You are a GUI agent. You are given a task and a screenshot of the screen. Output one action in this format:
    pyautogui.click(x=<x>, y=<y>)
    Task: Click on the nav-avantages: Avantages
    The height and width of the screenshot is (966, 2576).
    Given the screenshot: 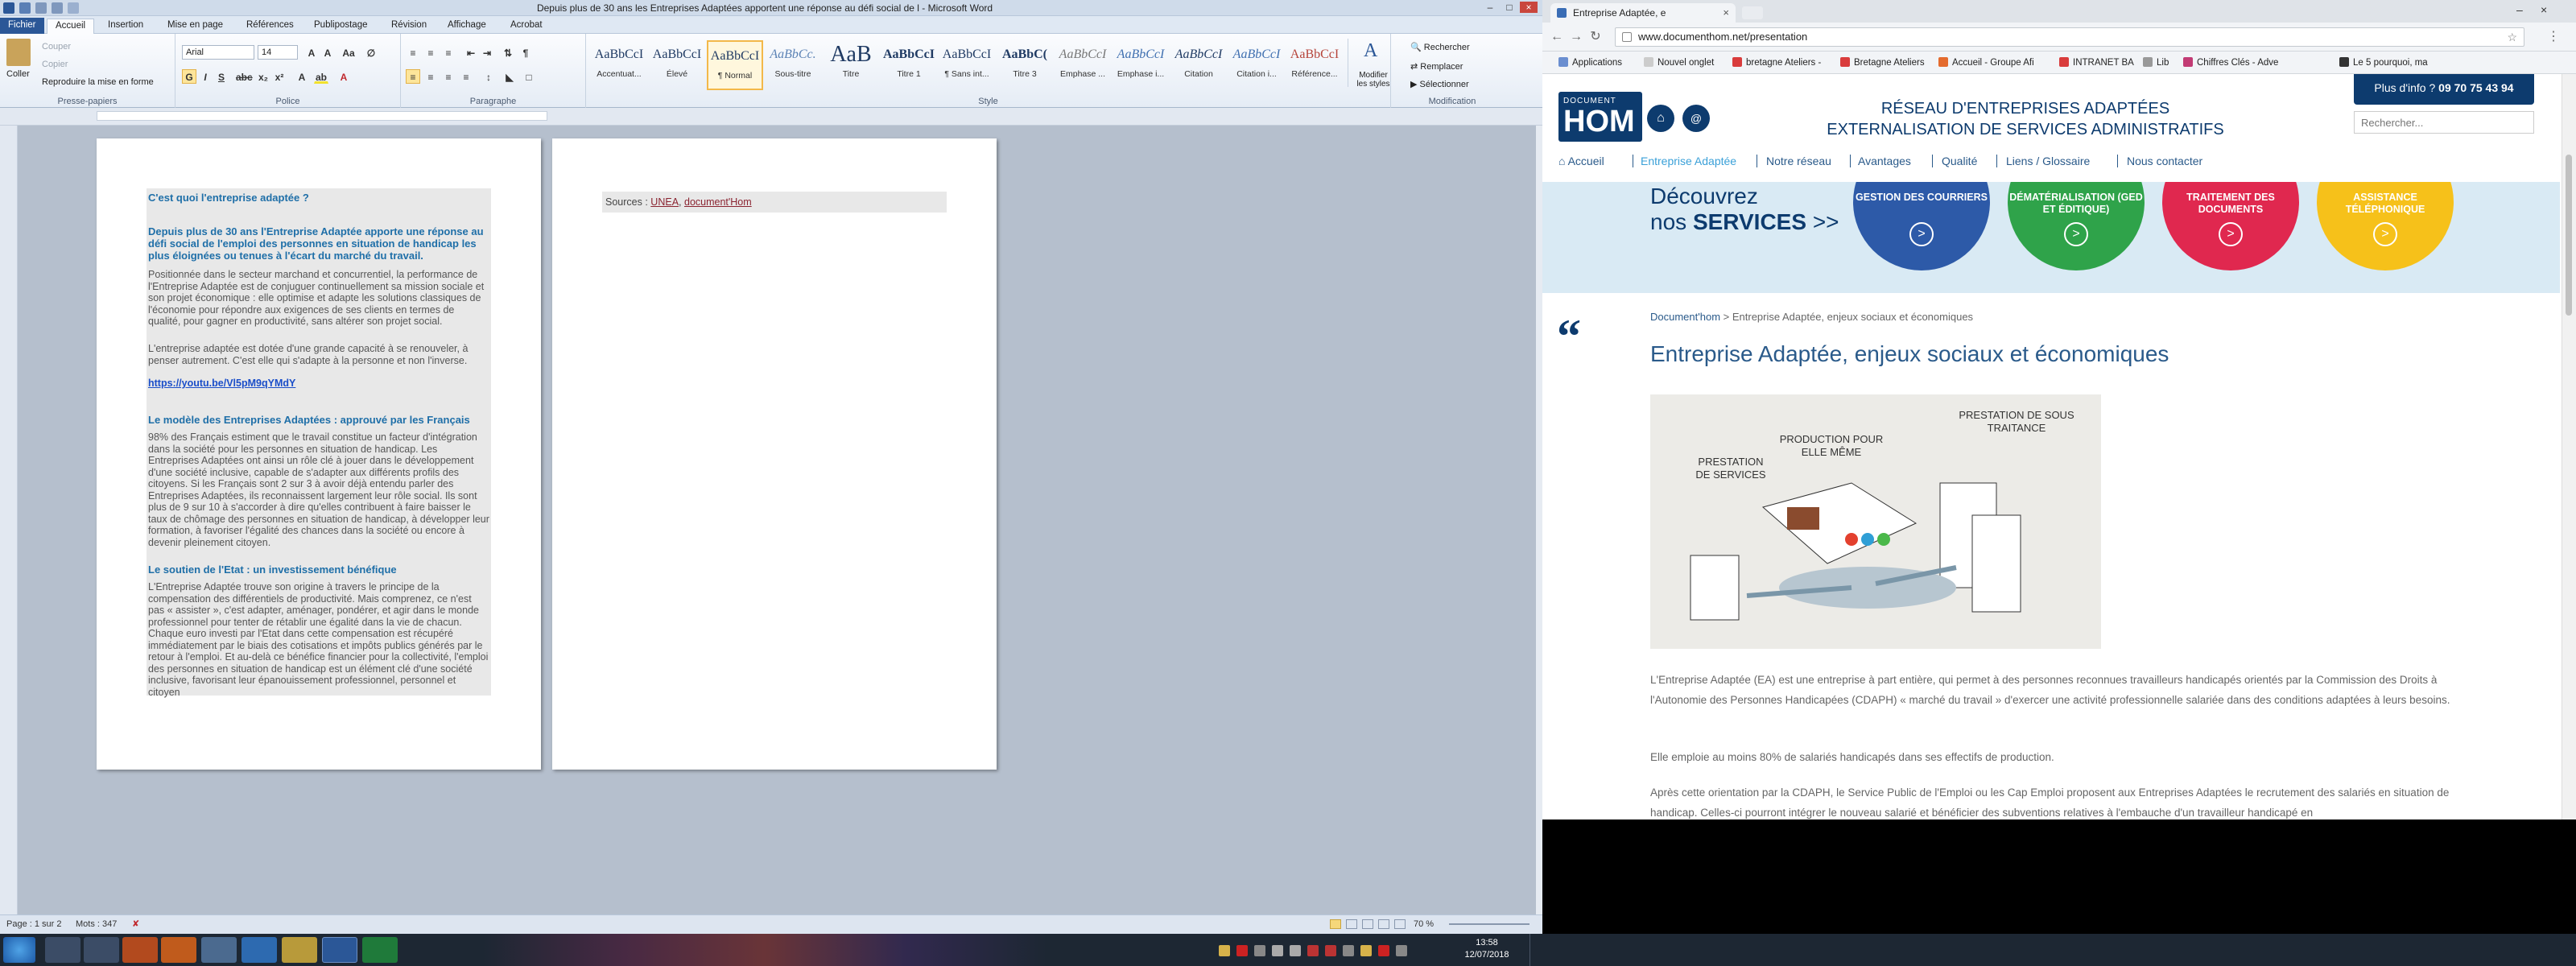 What is the action you would take?
    pyautogui.click(x=1884, y=161)
    